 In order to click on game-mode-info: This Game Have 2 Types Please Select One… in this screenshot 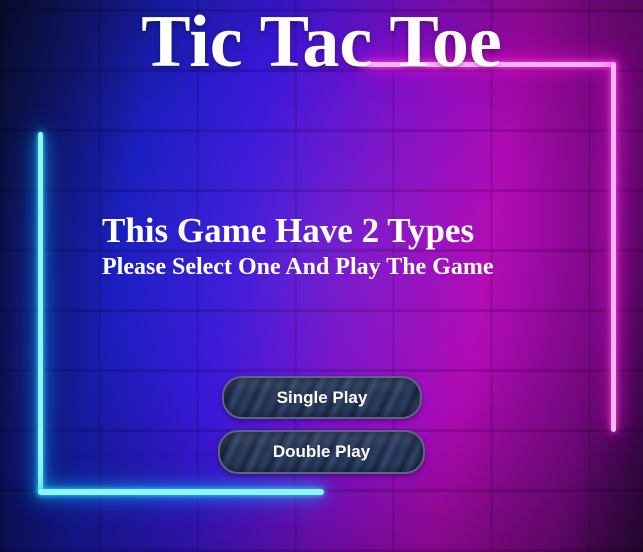, I will do `click(298, 246)`.